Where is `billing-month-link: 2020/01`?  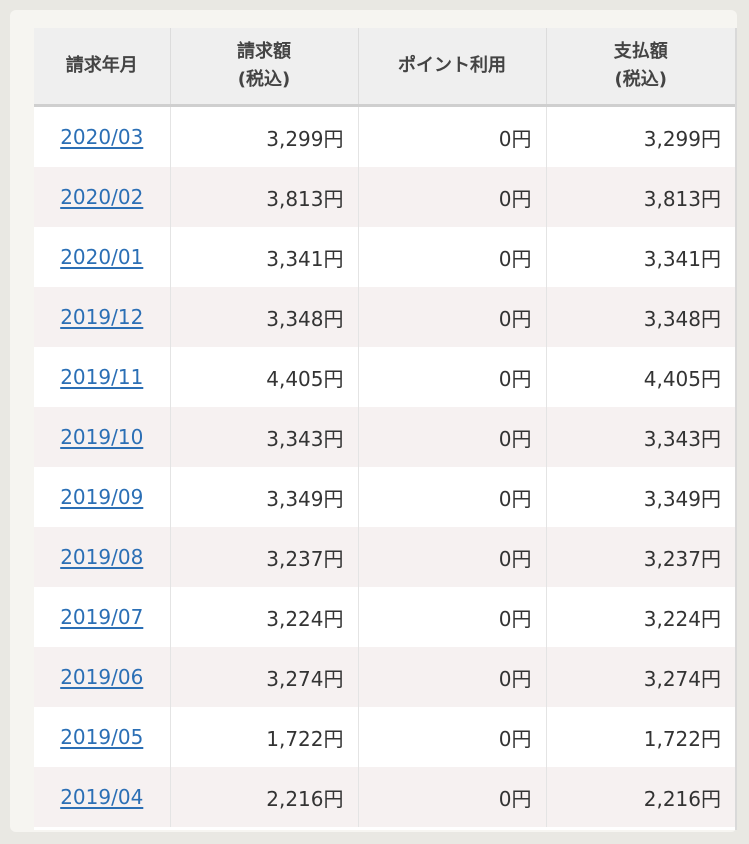
billing-month-link: 2020/01 is located at coordinates (101, 257).